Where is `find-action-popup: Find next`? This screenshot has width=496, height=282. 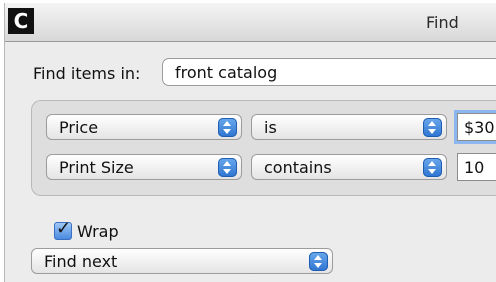
find-action-popup: Find next is located at coordinates (182, 261).